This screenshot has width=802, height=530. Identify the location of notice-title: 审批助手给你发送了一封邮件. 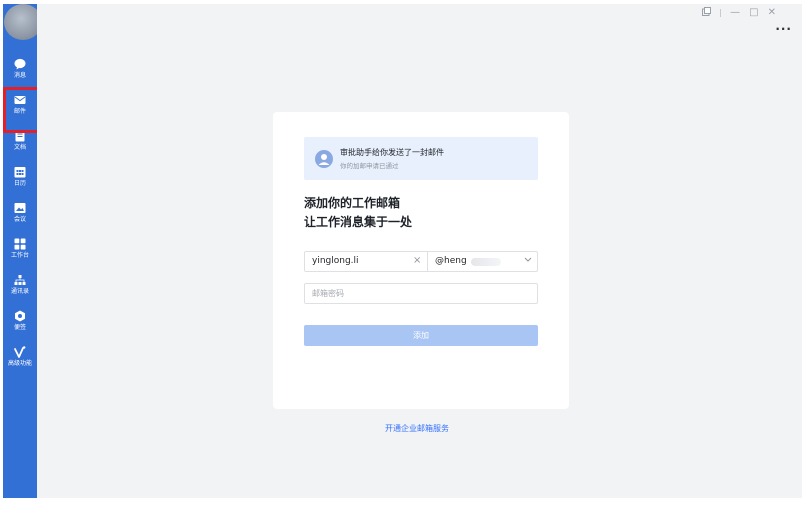
(392, 152).